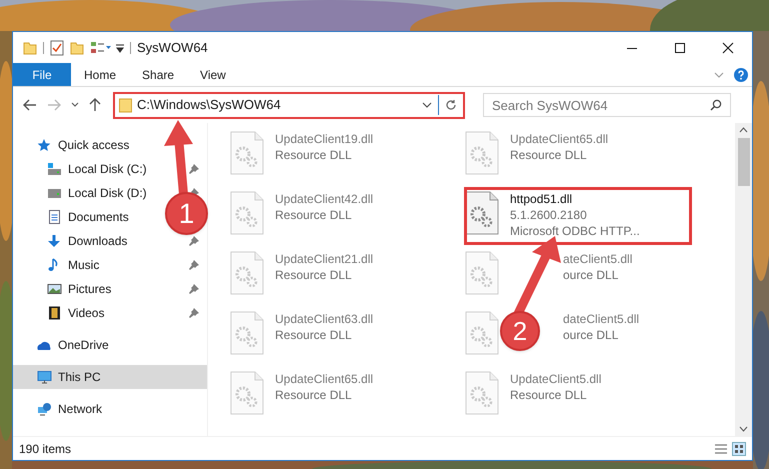  What do you see at coordinates (54, 217) in the screenshot?
I see `document-icon` at bounding box center [54, 217].